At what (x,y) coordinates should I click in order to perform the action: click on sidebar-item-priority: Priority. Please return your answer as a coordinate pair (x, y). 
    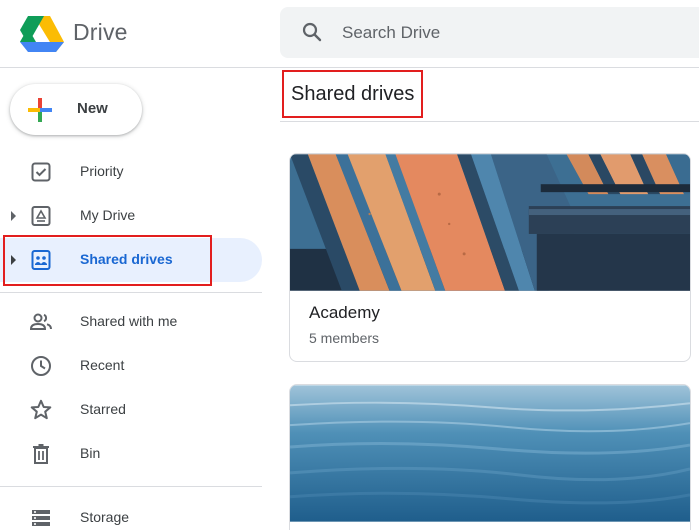
    Looking at the image, I should click on (131, 172).